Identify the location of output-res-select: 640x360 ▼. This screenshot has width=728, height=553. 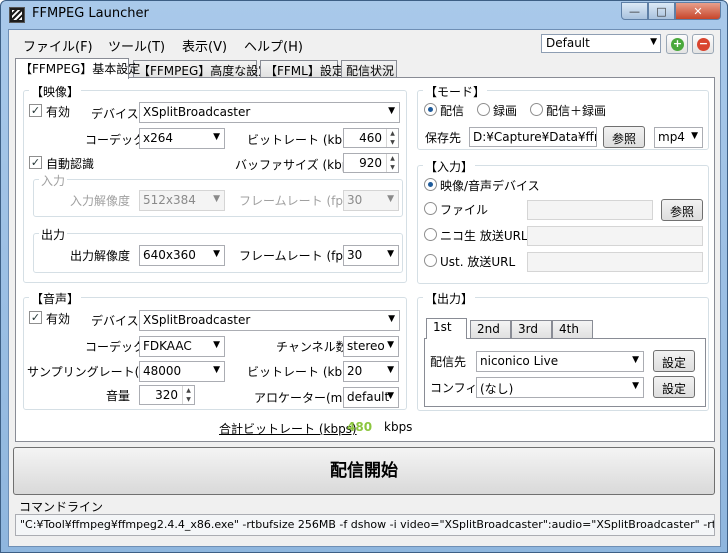
(182, 255).